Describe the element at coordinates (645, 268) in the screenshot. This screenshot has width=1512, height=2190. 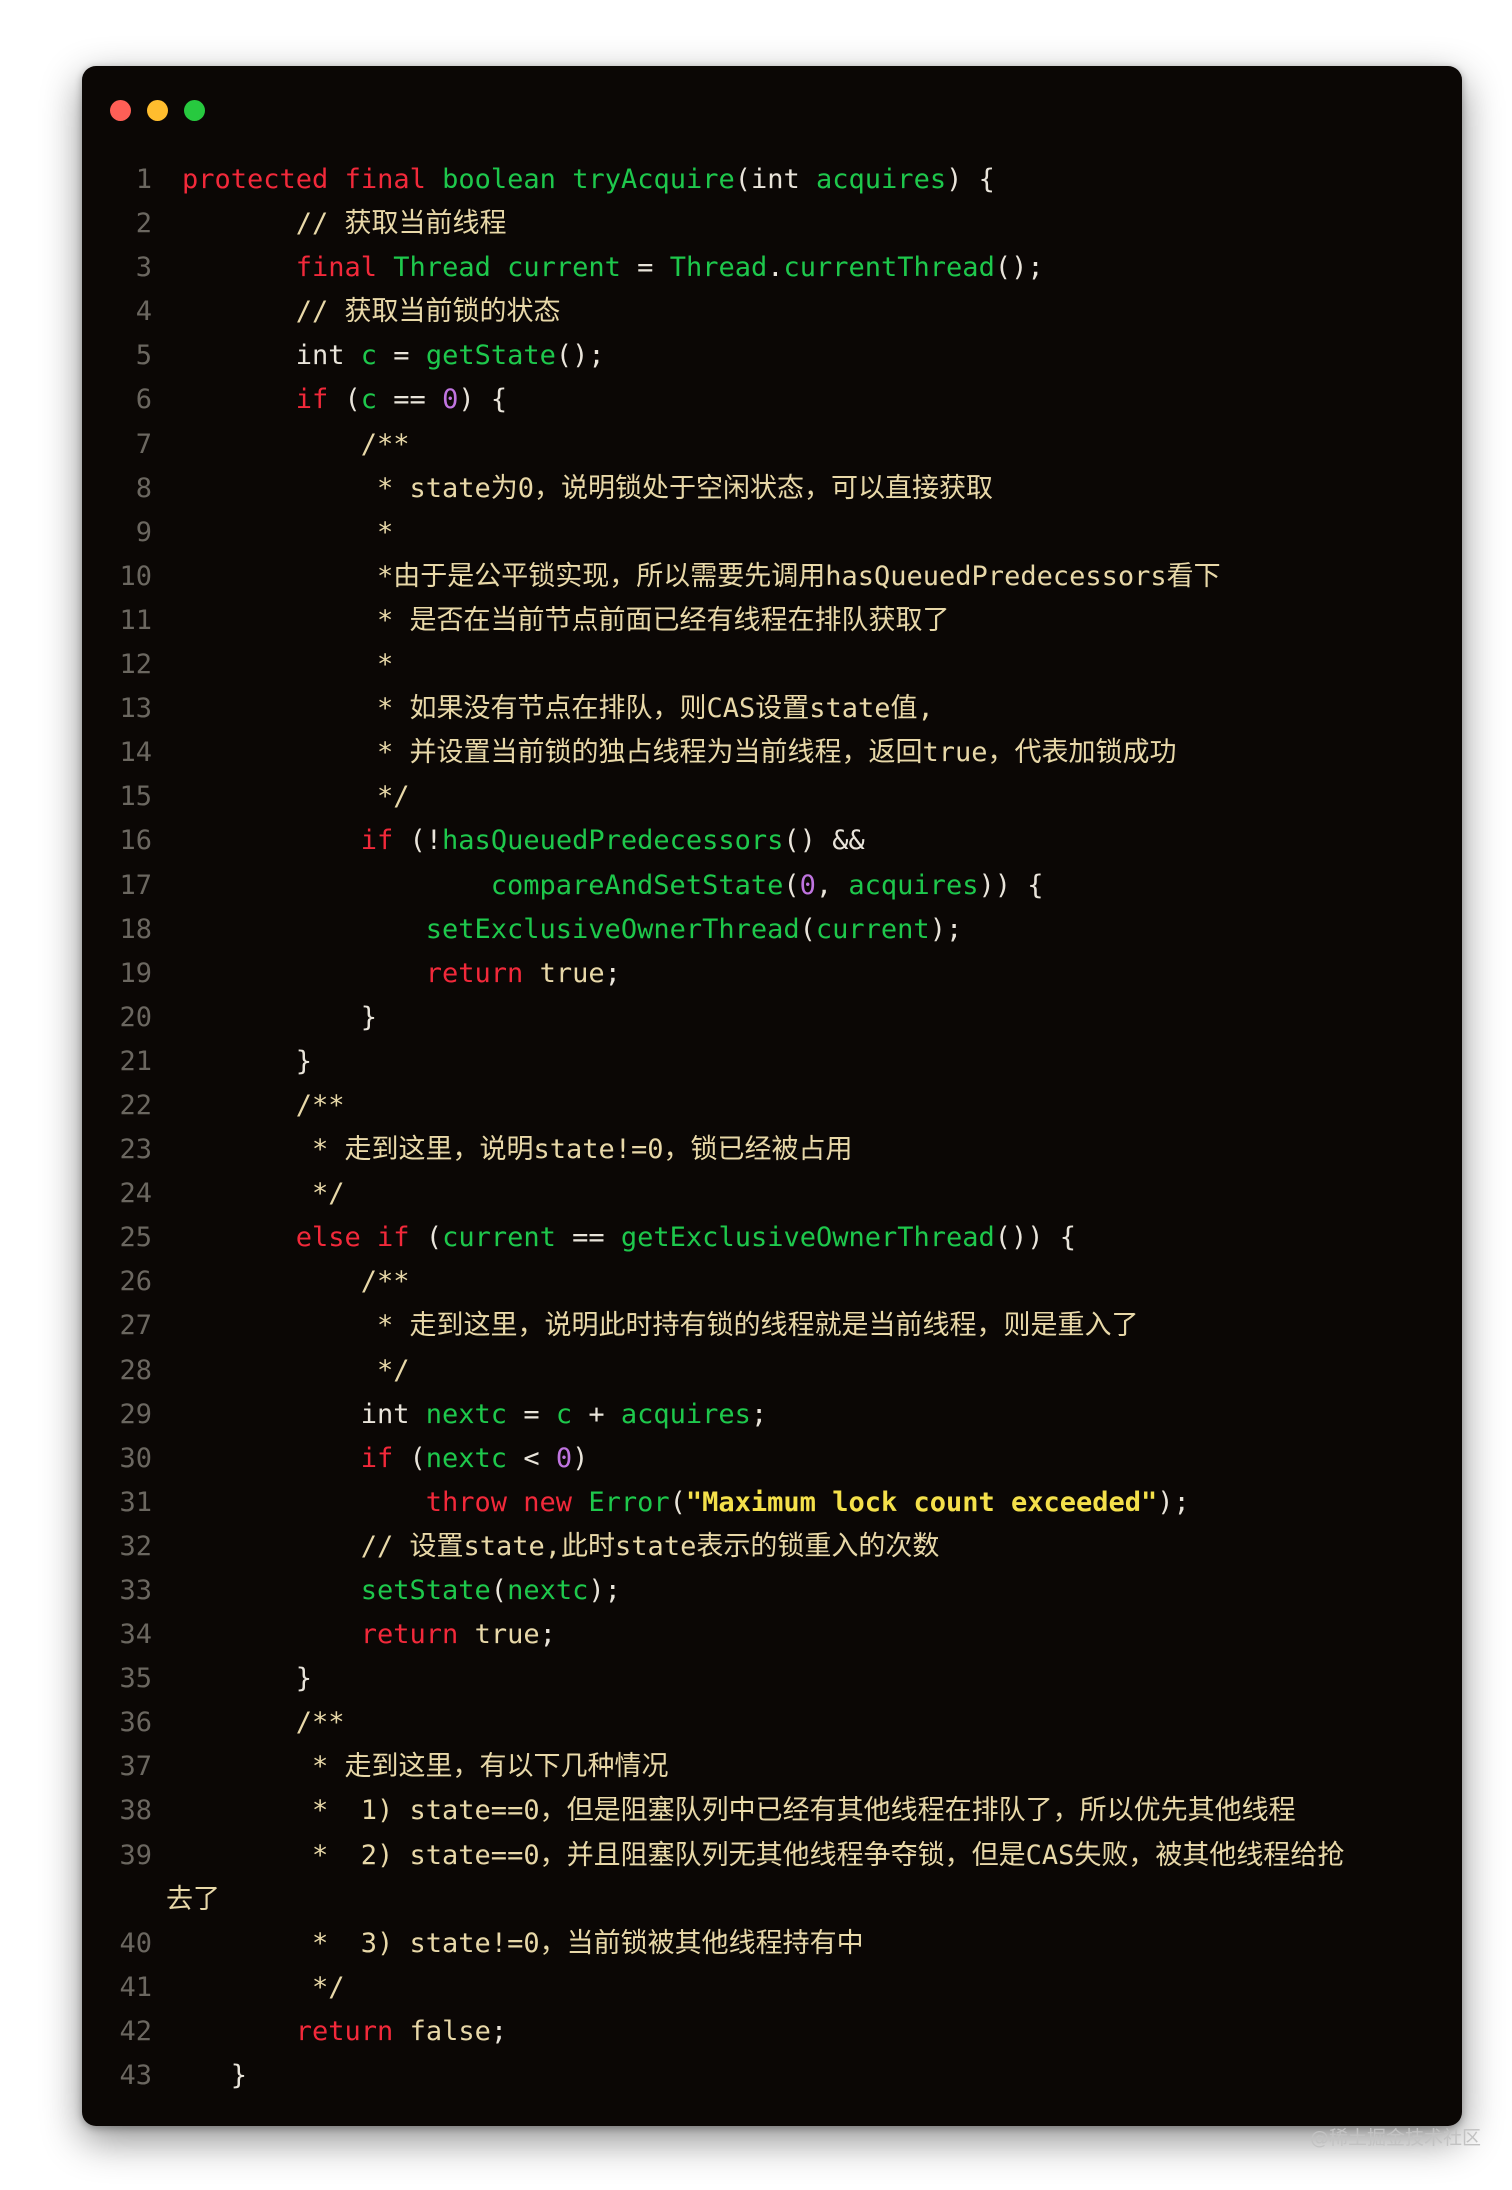
I see `code-token: =` at that location.